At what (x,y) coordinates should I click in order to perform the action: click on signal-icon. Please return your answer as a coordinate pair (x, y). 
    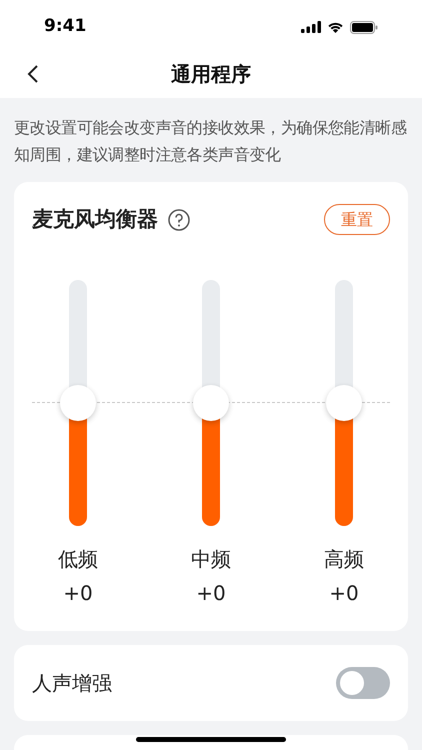
    Looking at the image, I should click on (311, 27).